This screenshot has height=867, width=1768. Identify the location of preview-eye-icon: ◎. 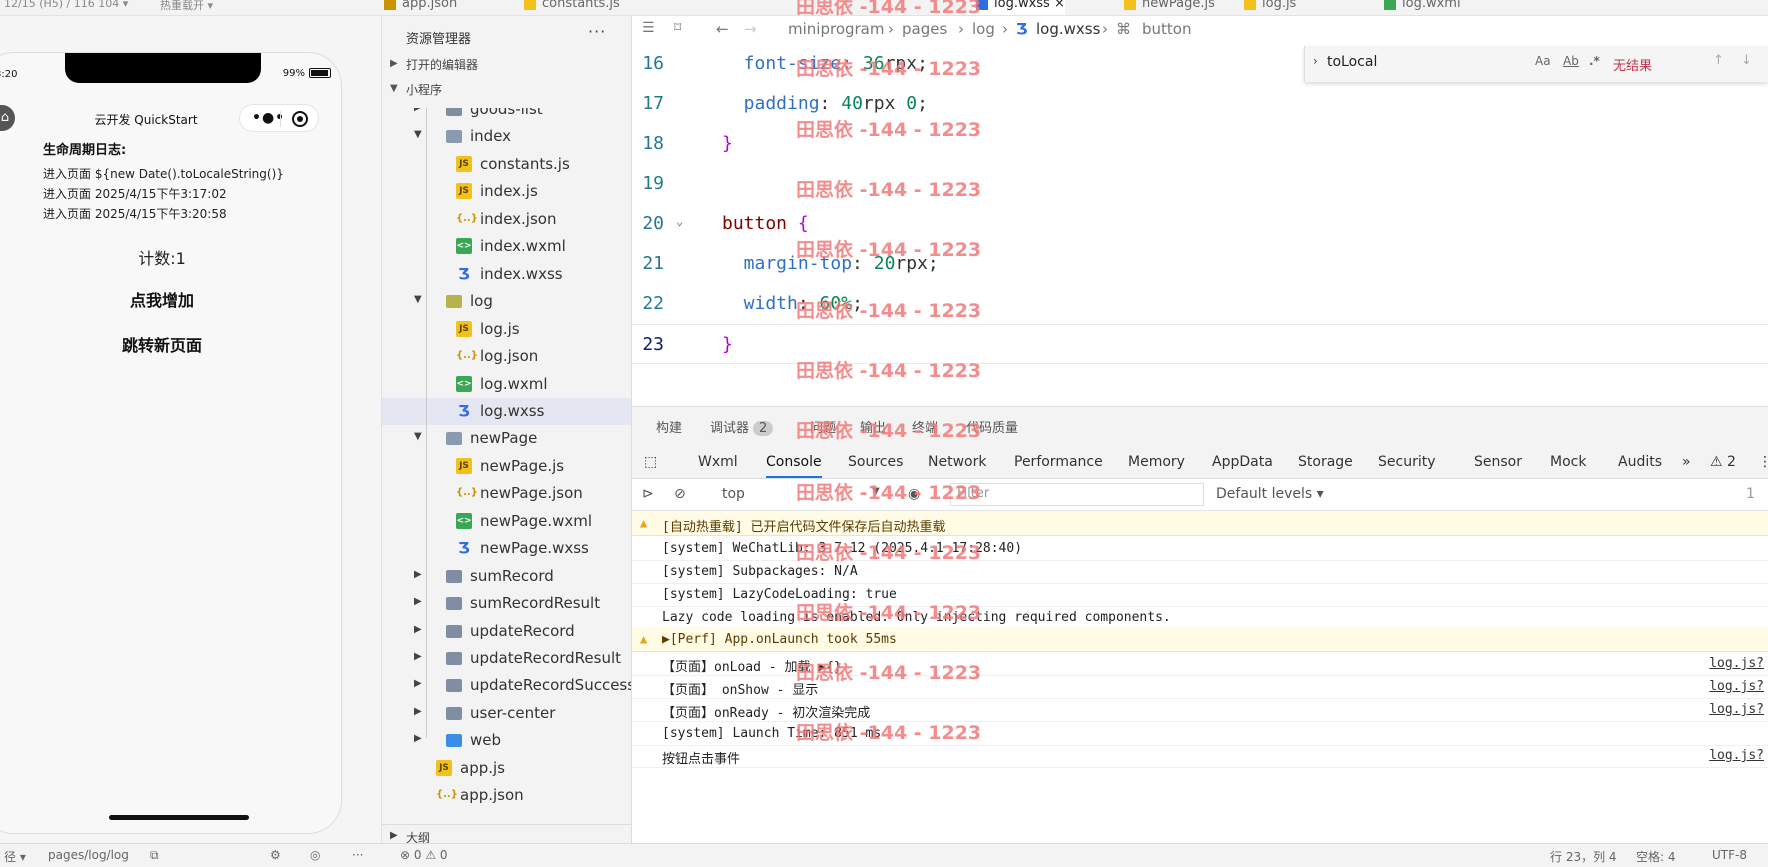
(315, 855).